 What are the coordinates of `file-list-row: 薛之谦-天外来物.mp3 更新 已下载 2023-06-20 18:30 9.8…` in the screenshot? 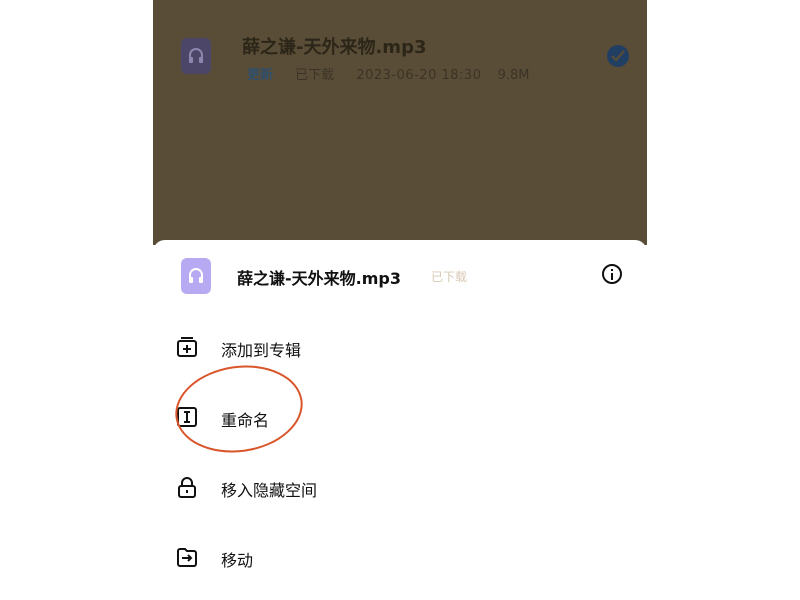 It's located at (400, 60).